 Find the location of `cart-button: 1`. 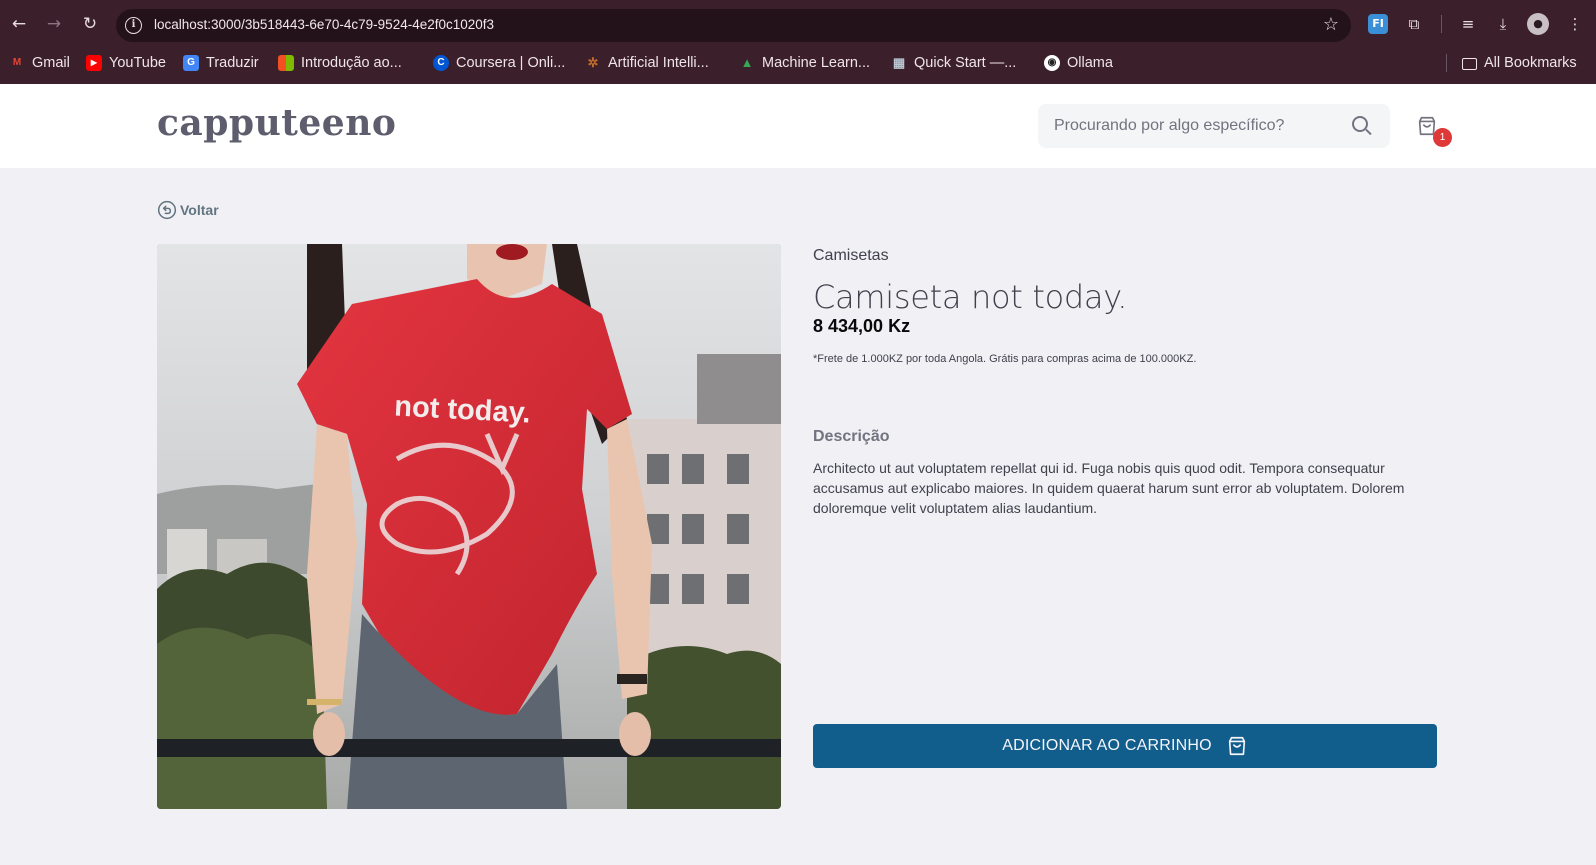

cart-button: 1 is located at coordinates (1432, 131).